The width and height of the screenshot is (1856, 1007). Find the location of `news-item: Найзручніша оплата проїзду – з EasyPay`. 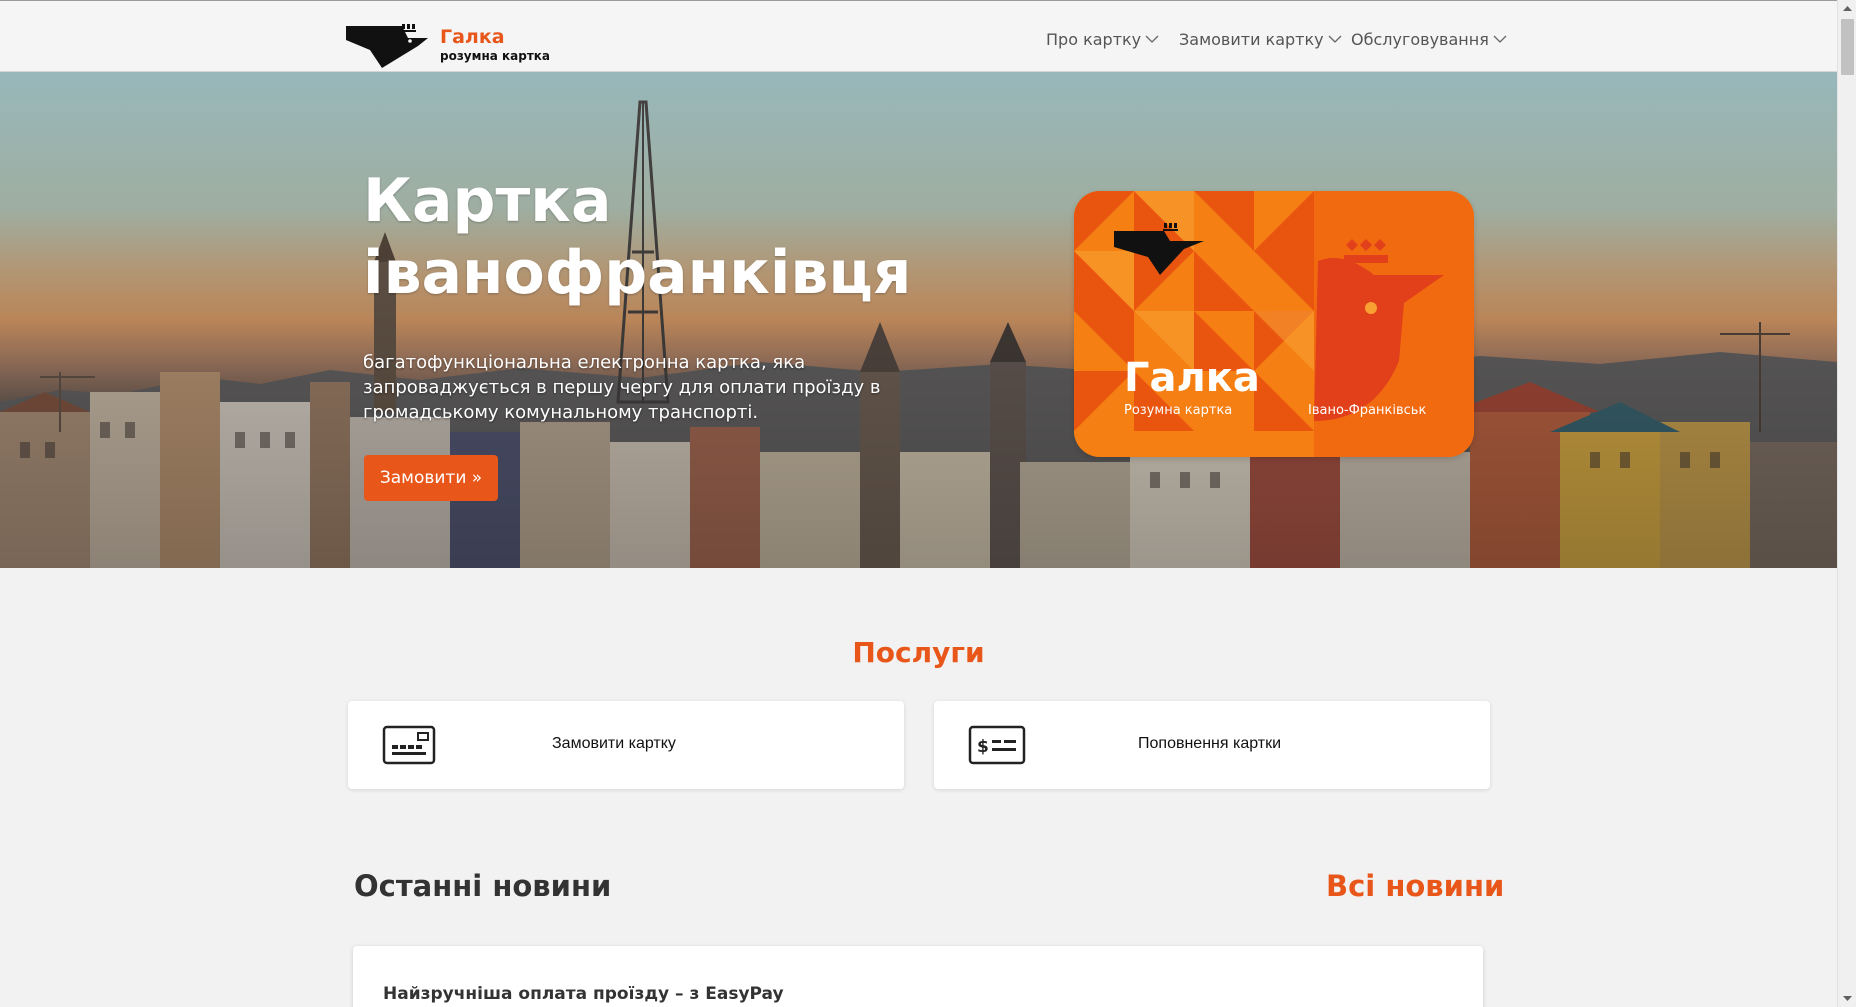

news-item: Найзручніша оплата проїзду – з EasyPay is located at coordinates (918, 976).